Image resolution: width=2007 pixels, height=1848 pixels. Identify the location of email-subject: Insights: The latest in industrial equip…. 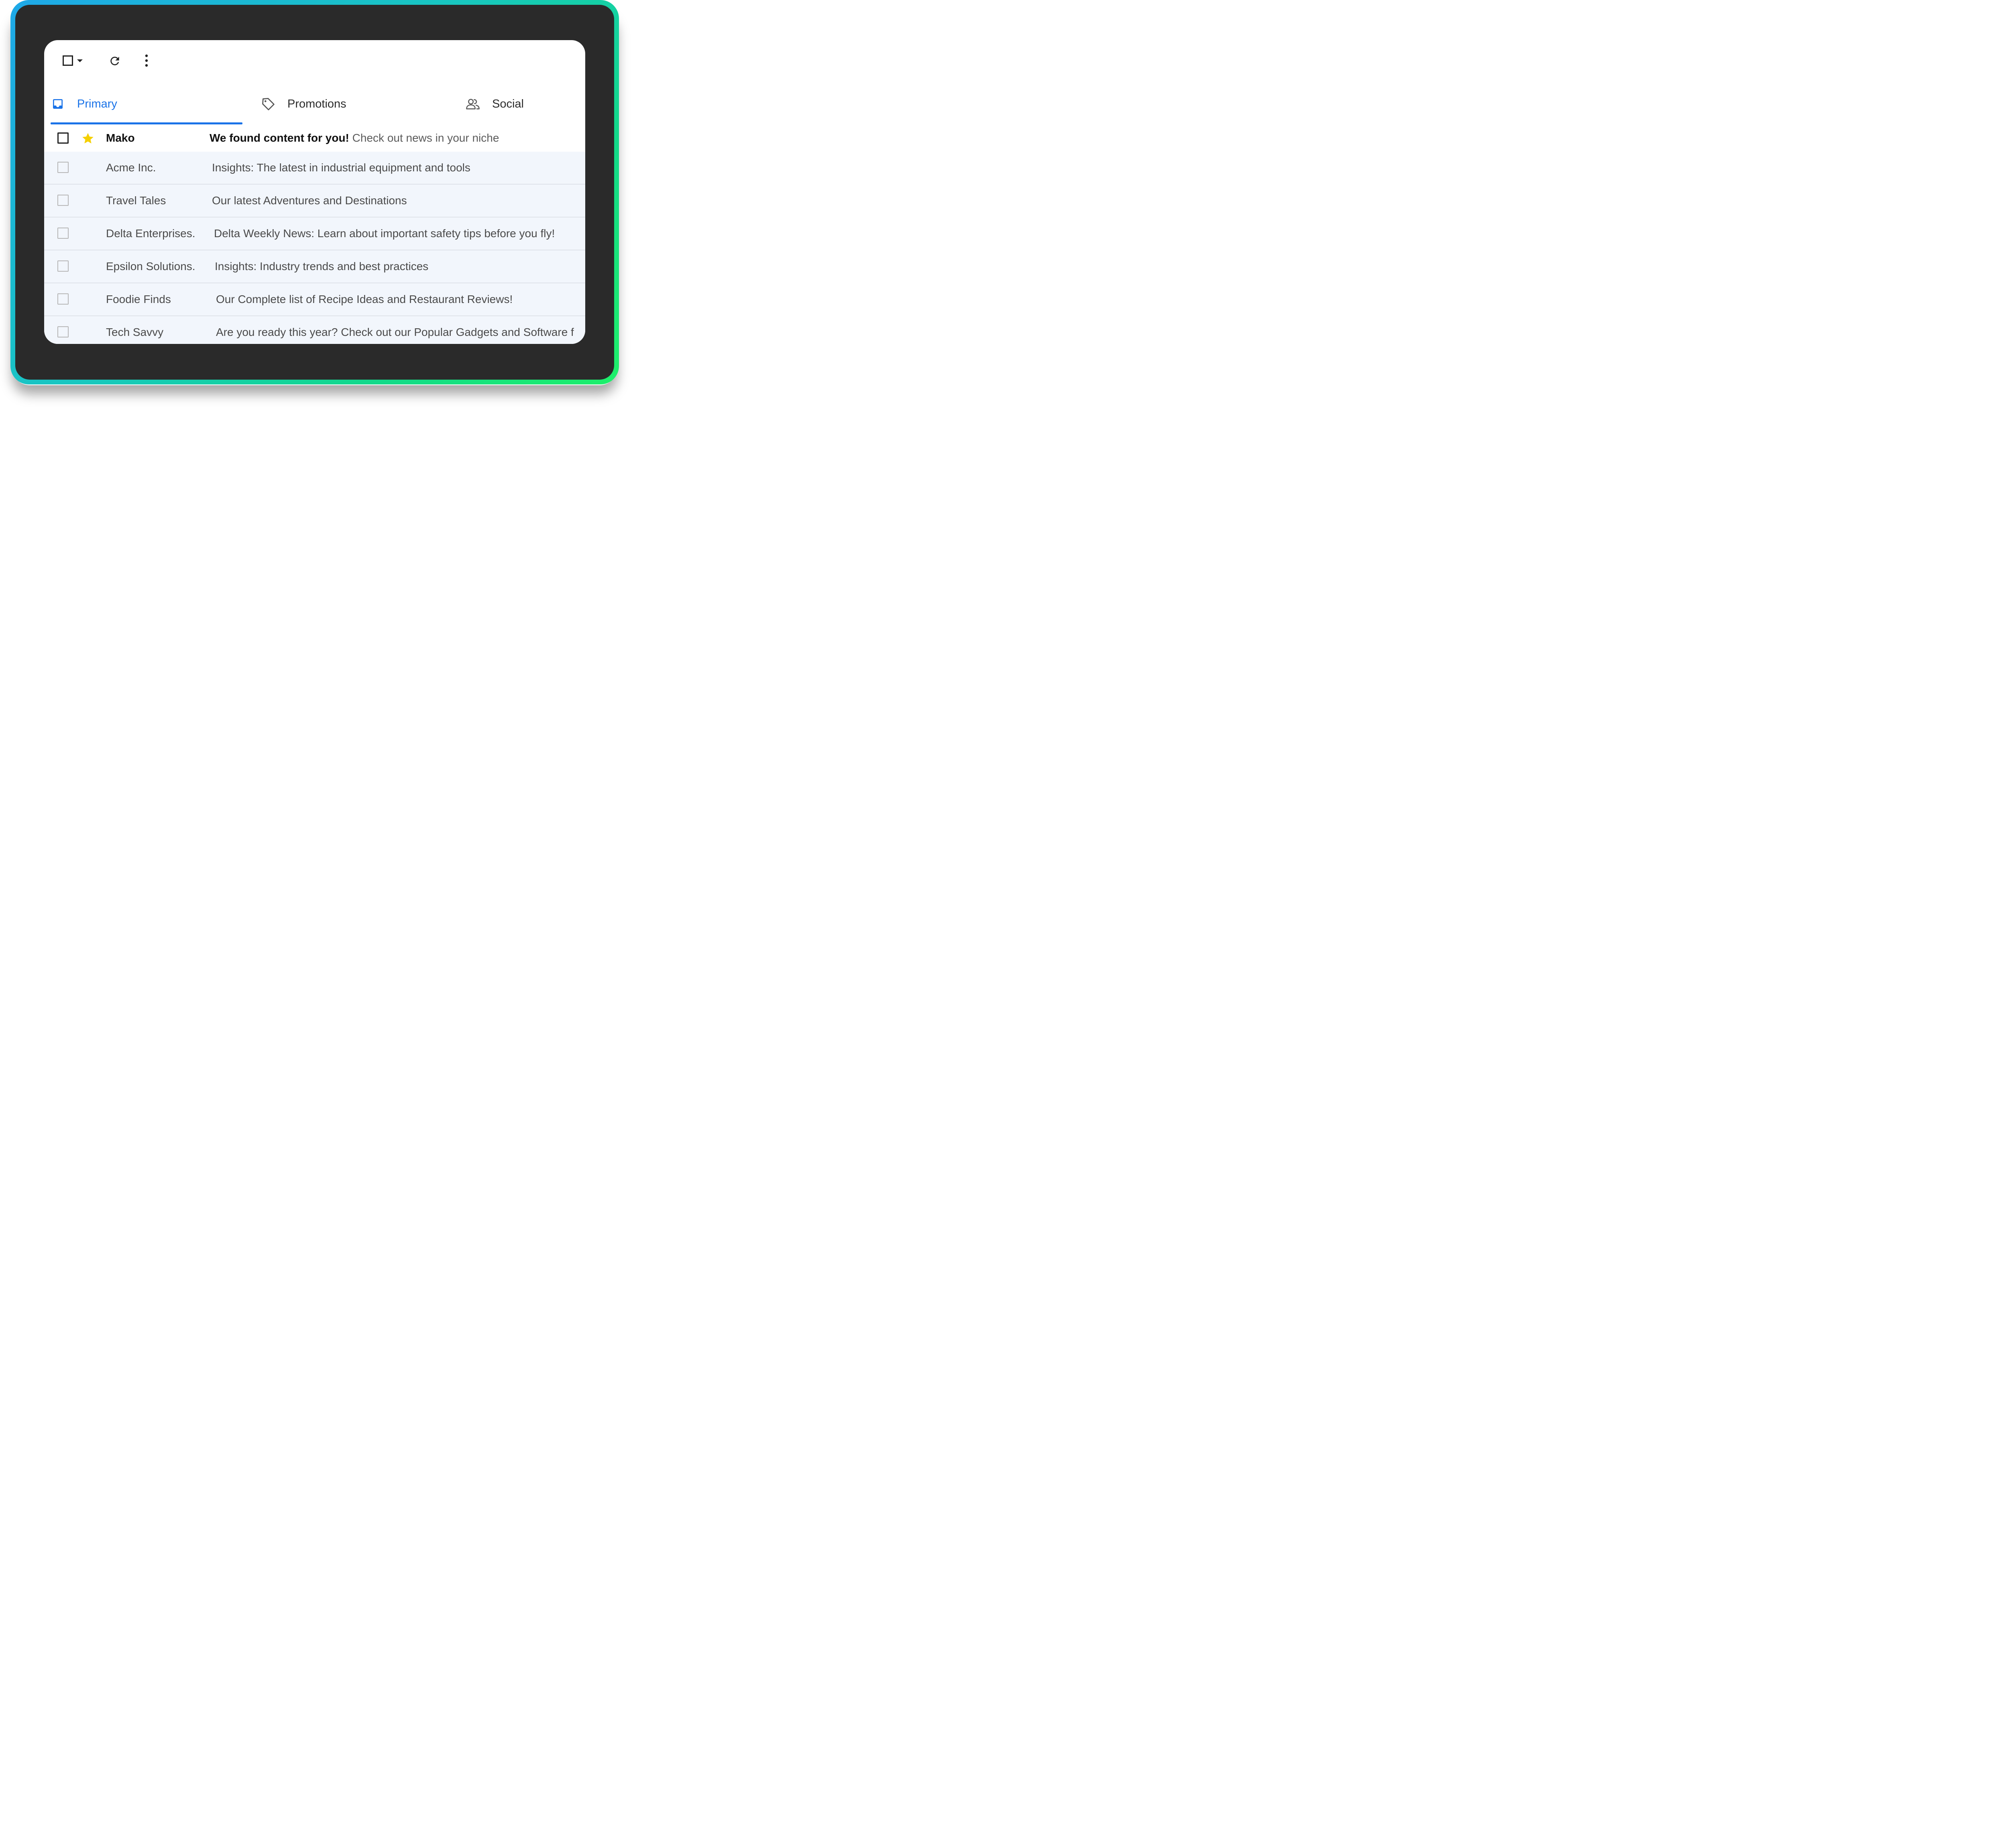
(341, 167).